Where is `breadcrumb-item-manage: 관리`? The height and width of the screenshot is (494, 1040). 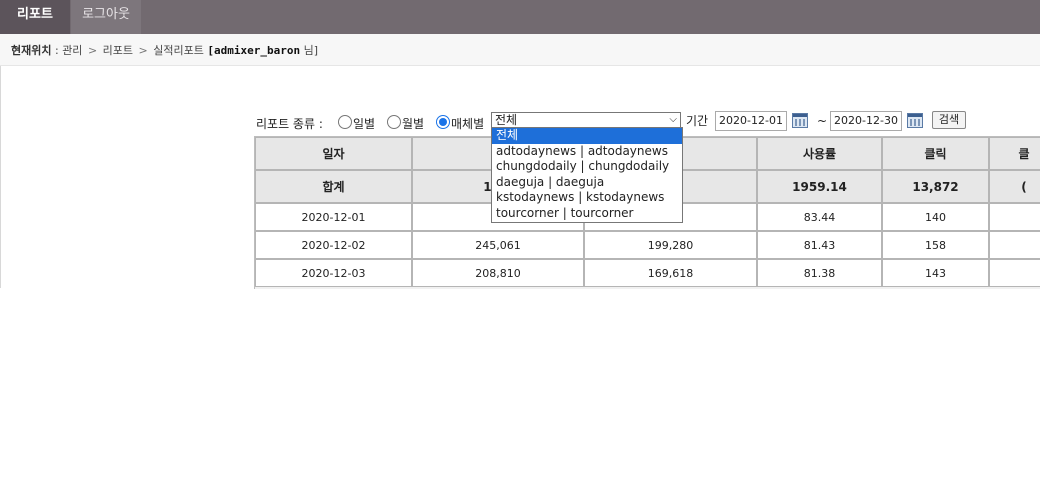
breadcrumb-item-manage: 관리 is located at coordinates (72, 50).